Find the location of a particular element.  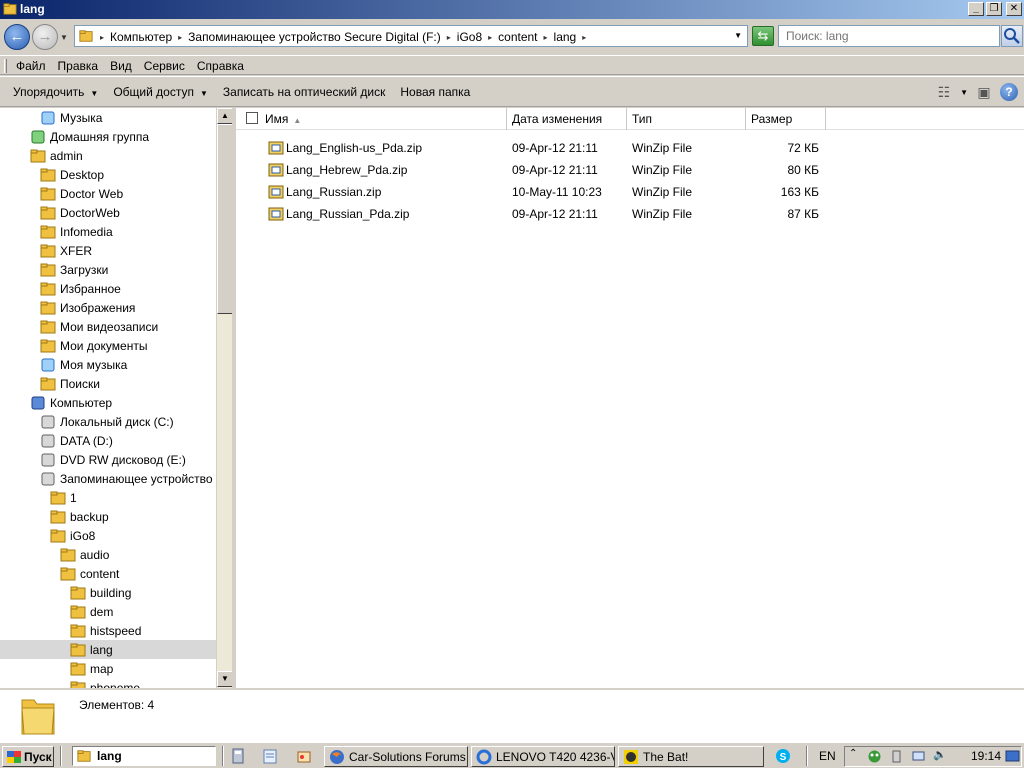

burn-button: Записать на оптический диск is located at coordinates (305, 92).